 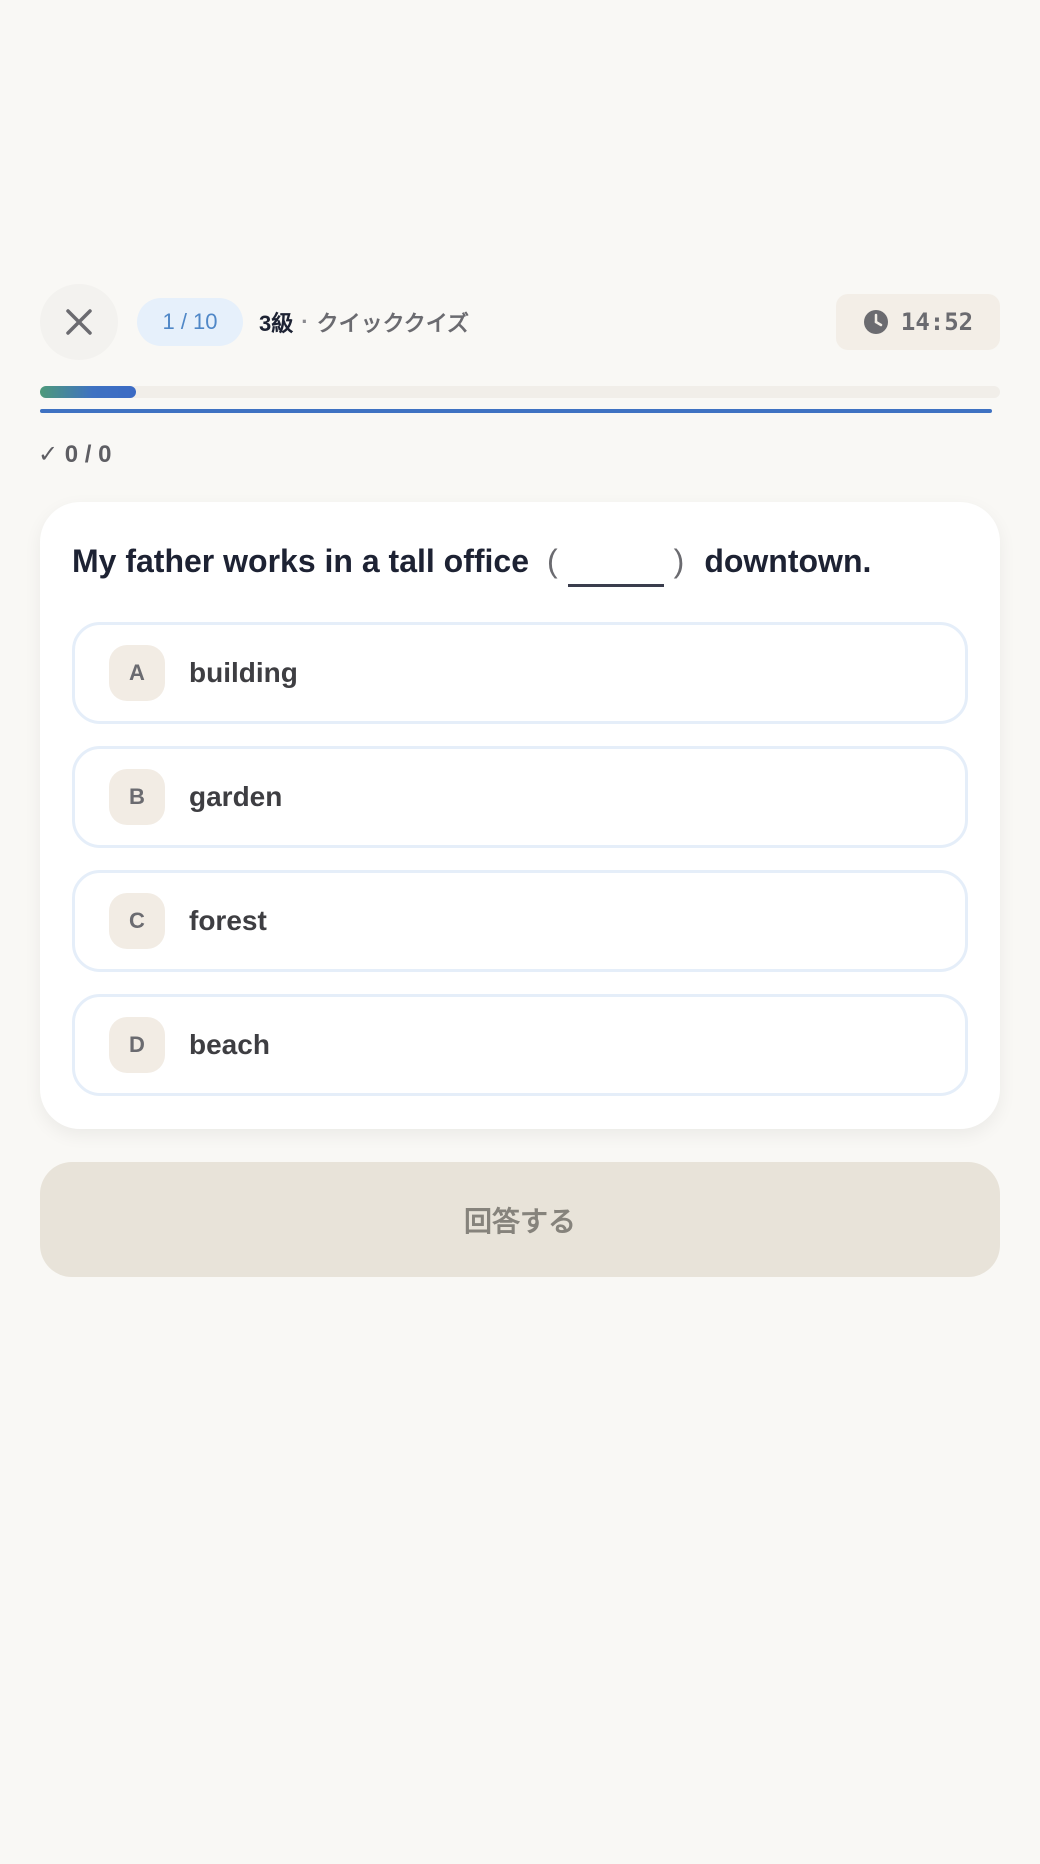 I want to click on option-letter: B, so click(x=137, y=797).